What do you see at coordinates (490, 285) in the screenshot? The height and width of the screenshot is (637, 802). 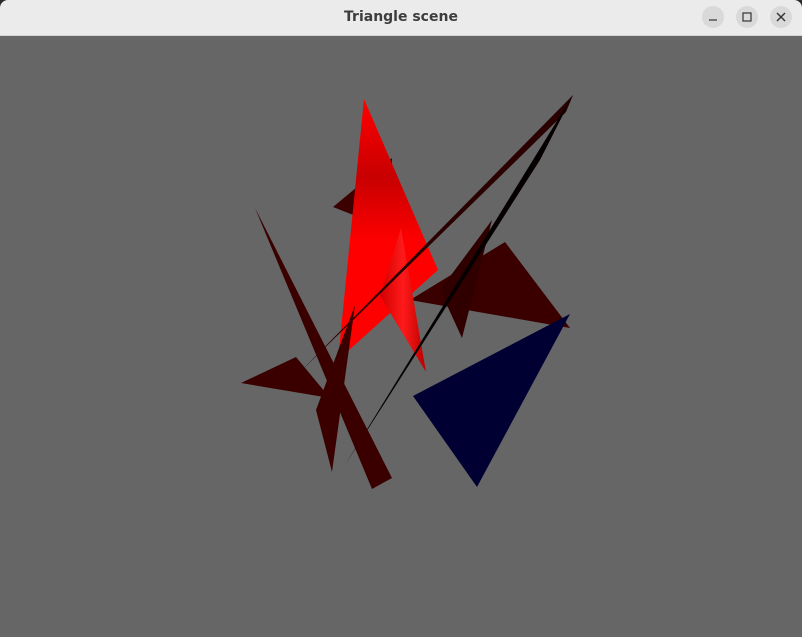 I see `maroon-triangle-right` at bounding box center [490, 285].